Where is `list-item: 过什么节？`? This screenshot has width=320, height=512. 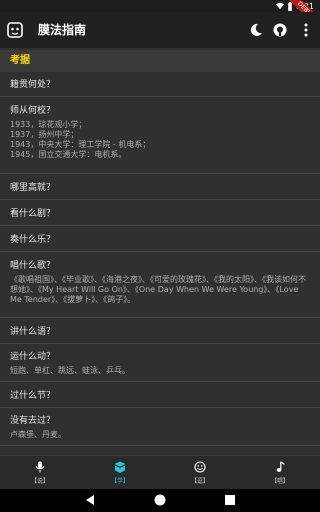 list-item: 过什么节？ is located at coordinates (160, 395).